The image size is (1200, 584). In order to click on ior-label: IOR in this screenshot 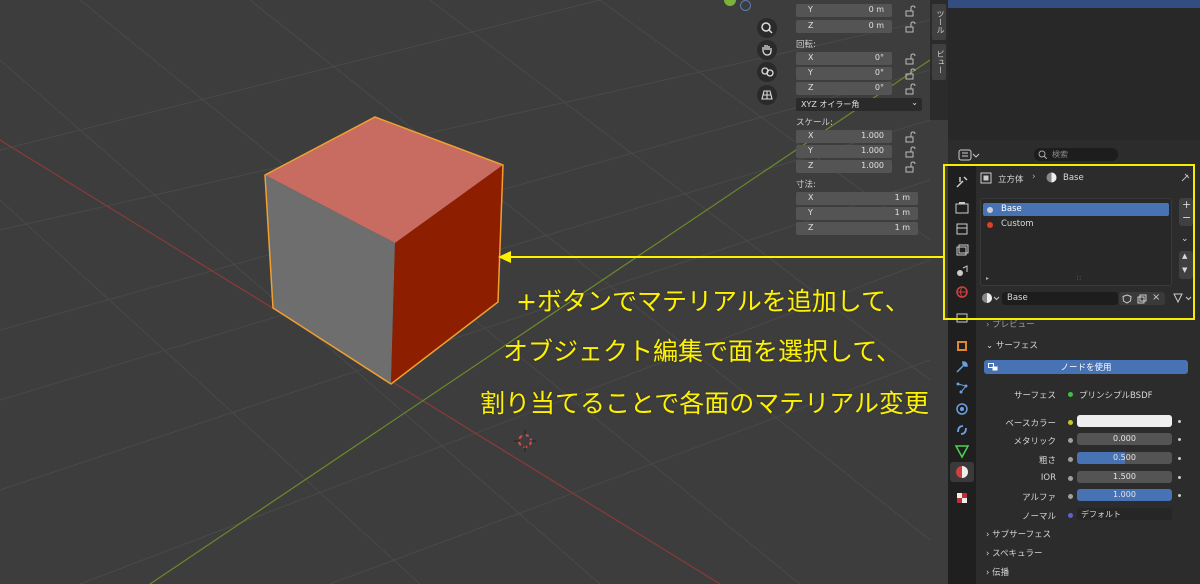, I will do `click(1048, 478)`.